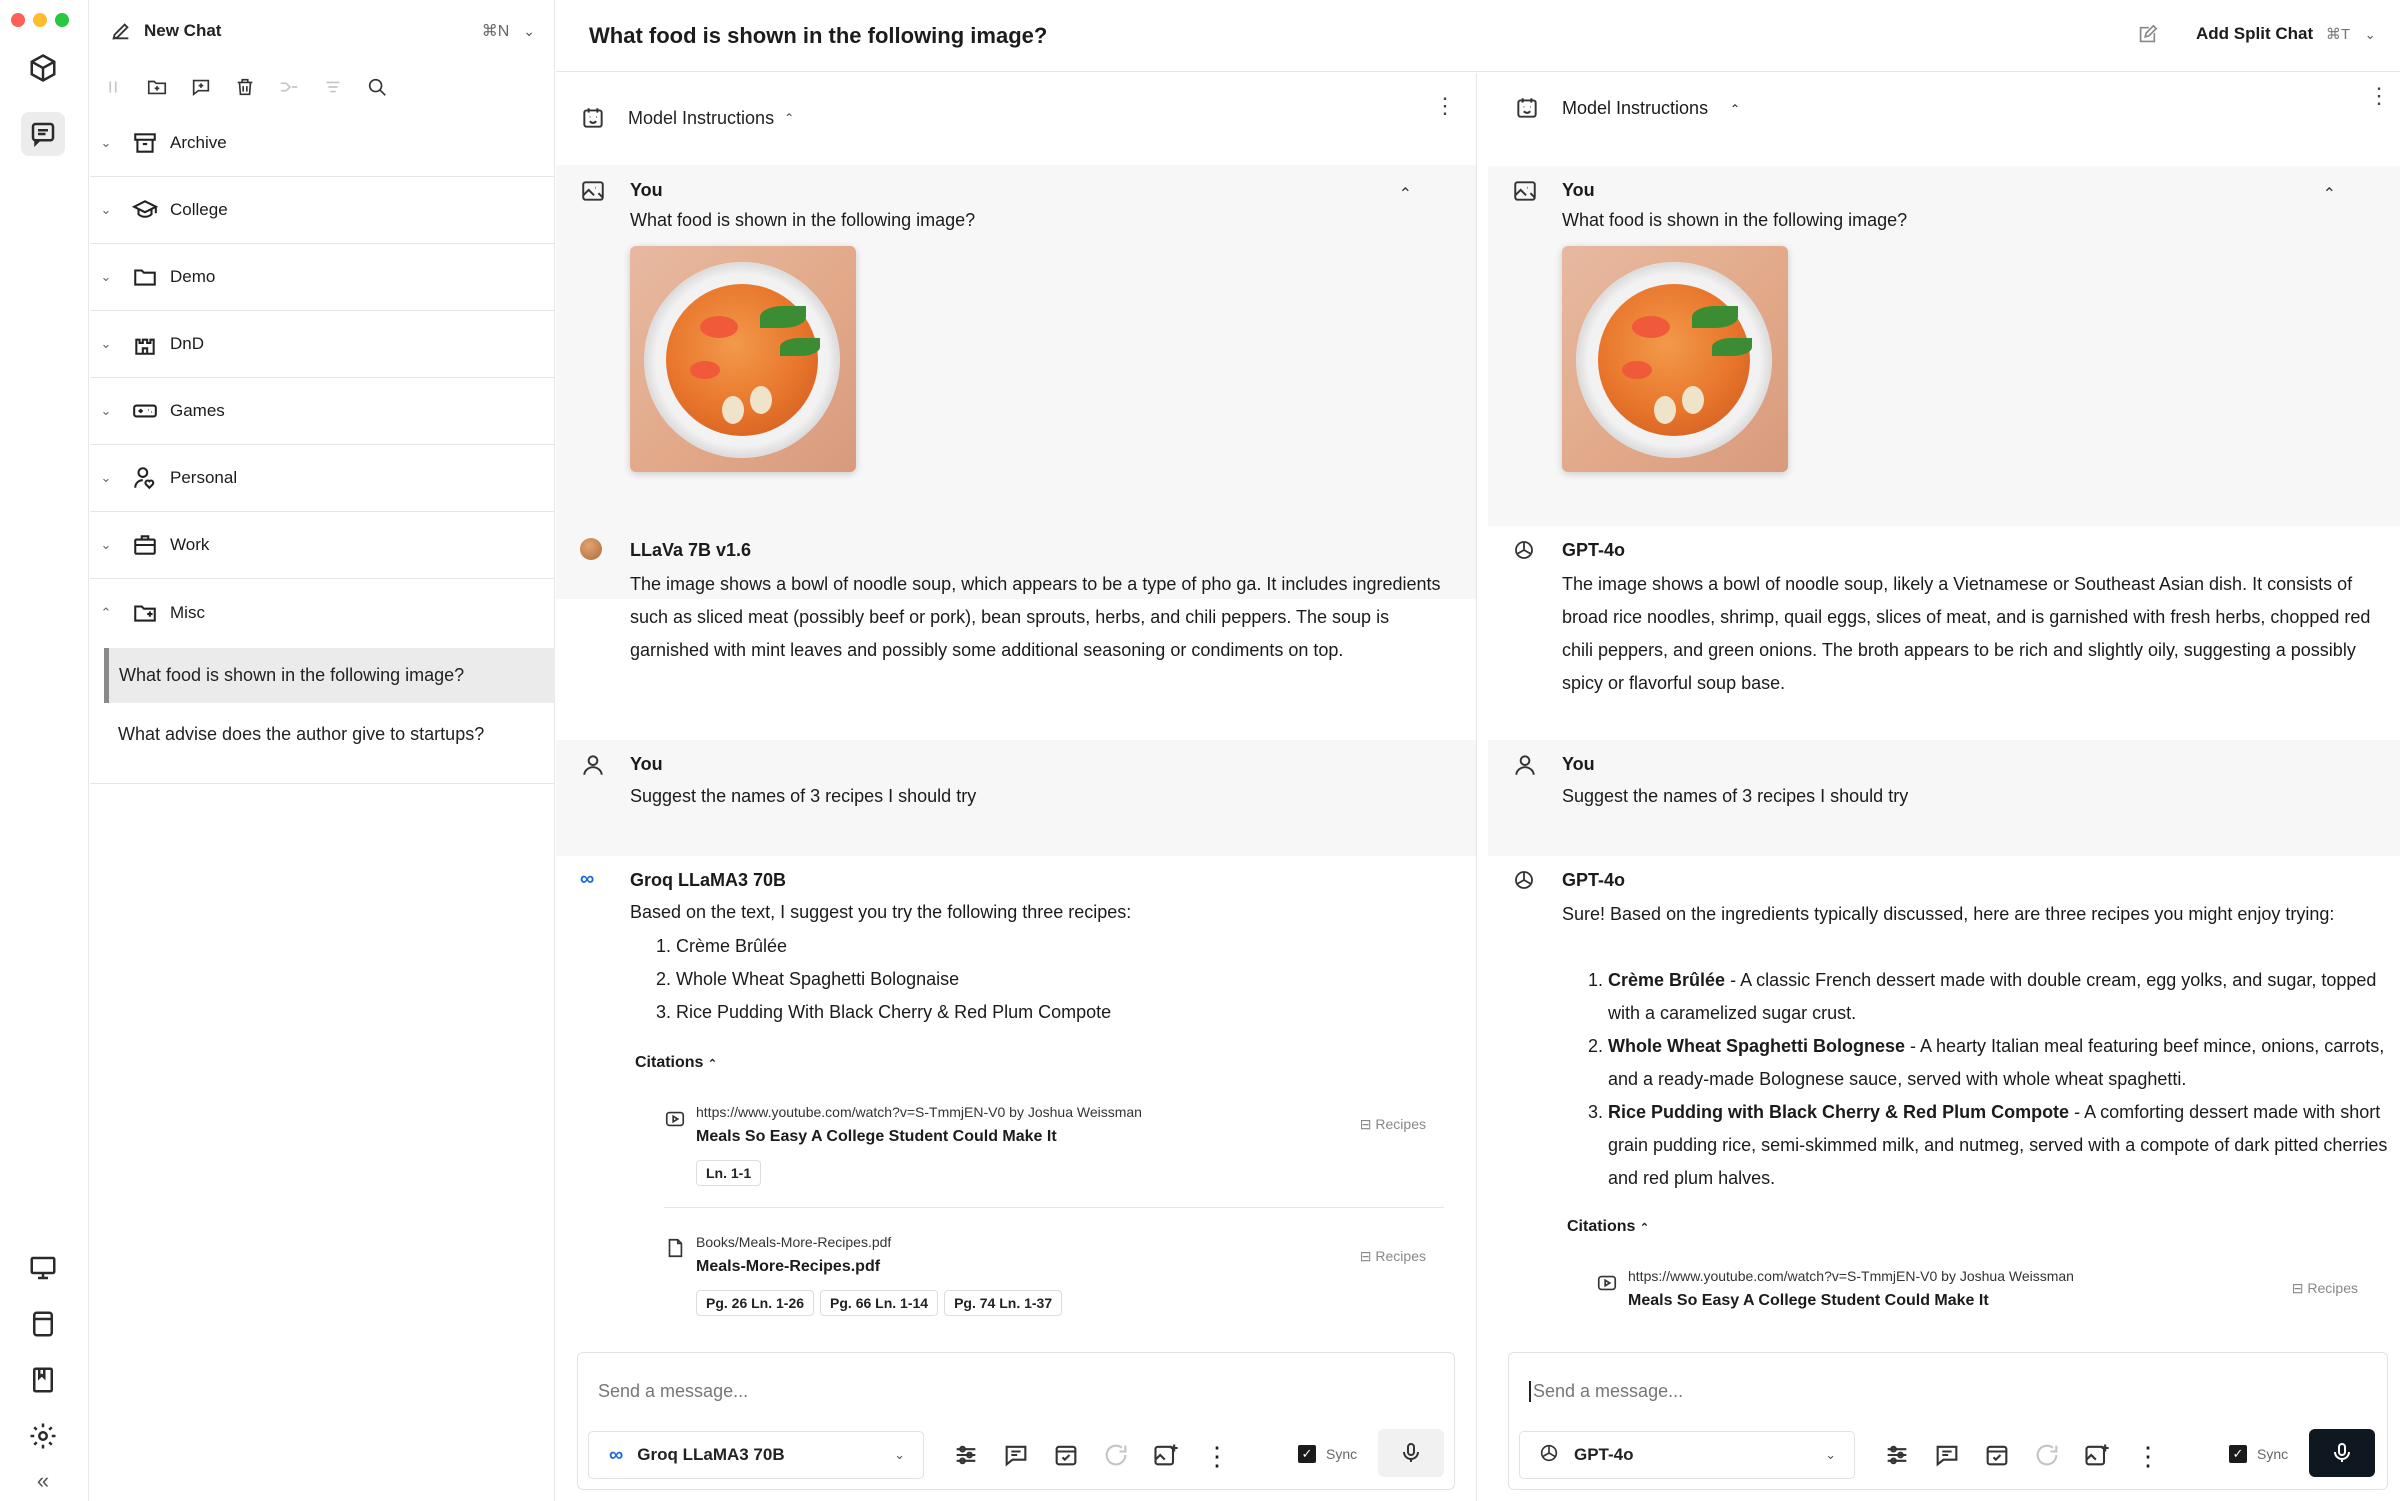  What do you see at coordinates (322, 277) in the screenshot?
I see `folder-demo: ⌄ Demo` at bounding box center [322, 277].